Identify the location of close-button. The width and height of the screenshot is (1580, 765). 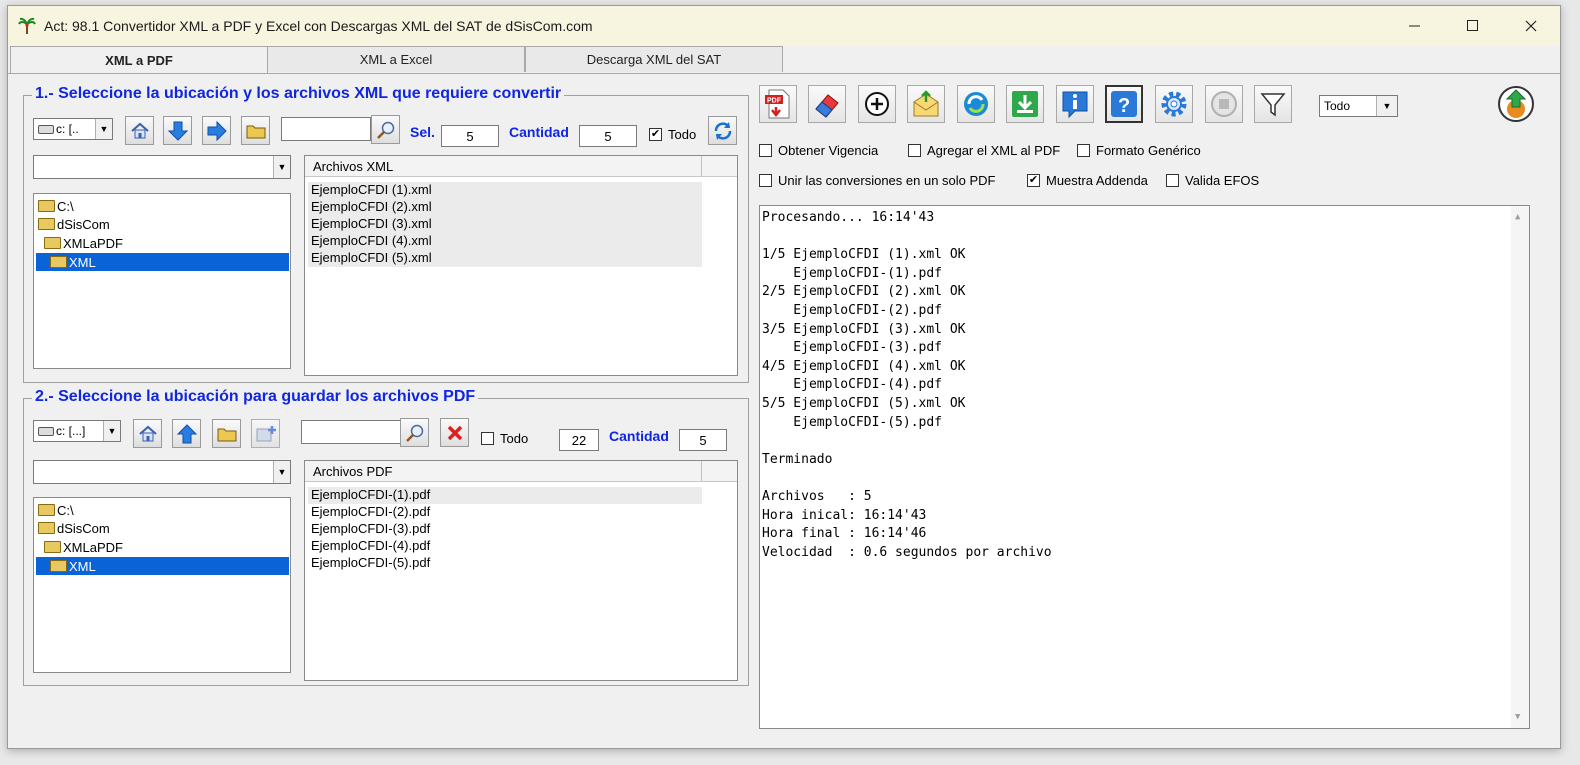
(1531, 26).